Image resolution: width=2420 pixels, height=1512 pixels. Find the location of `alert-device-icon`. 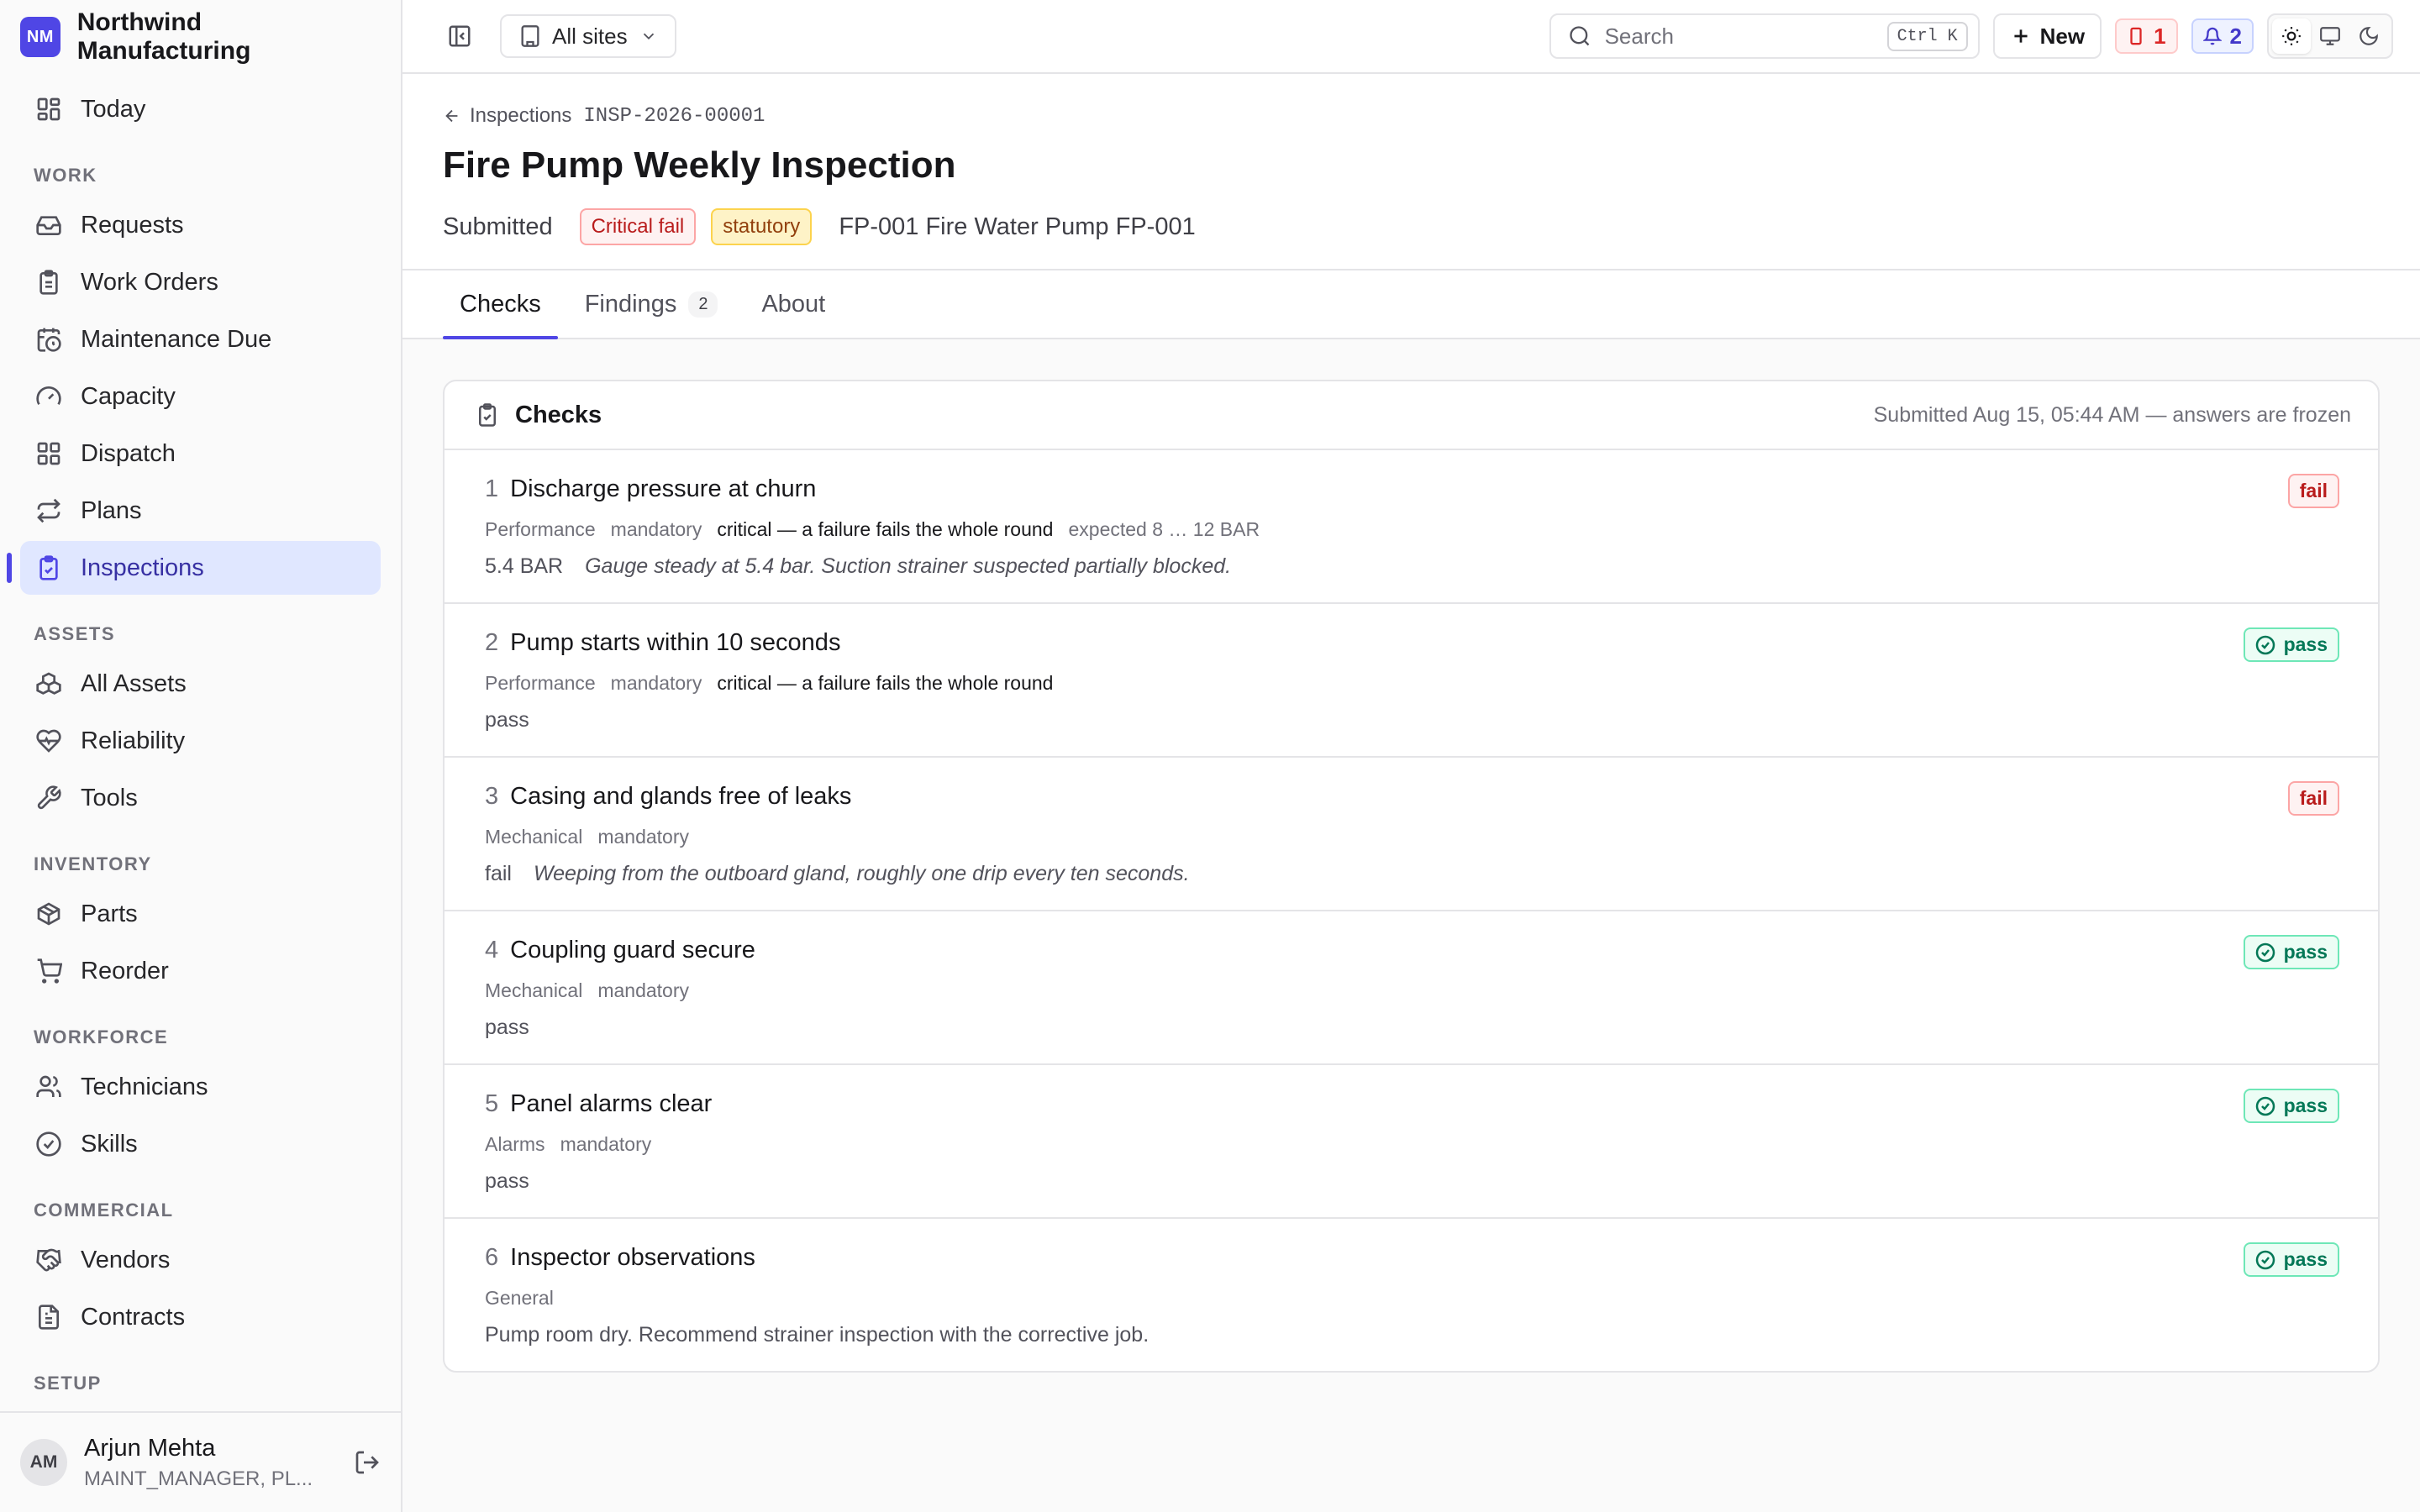

alert-device-icon is located at coordinates (2136, 36).